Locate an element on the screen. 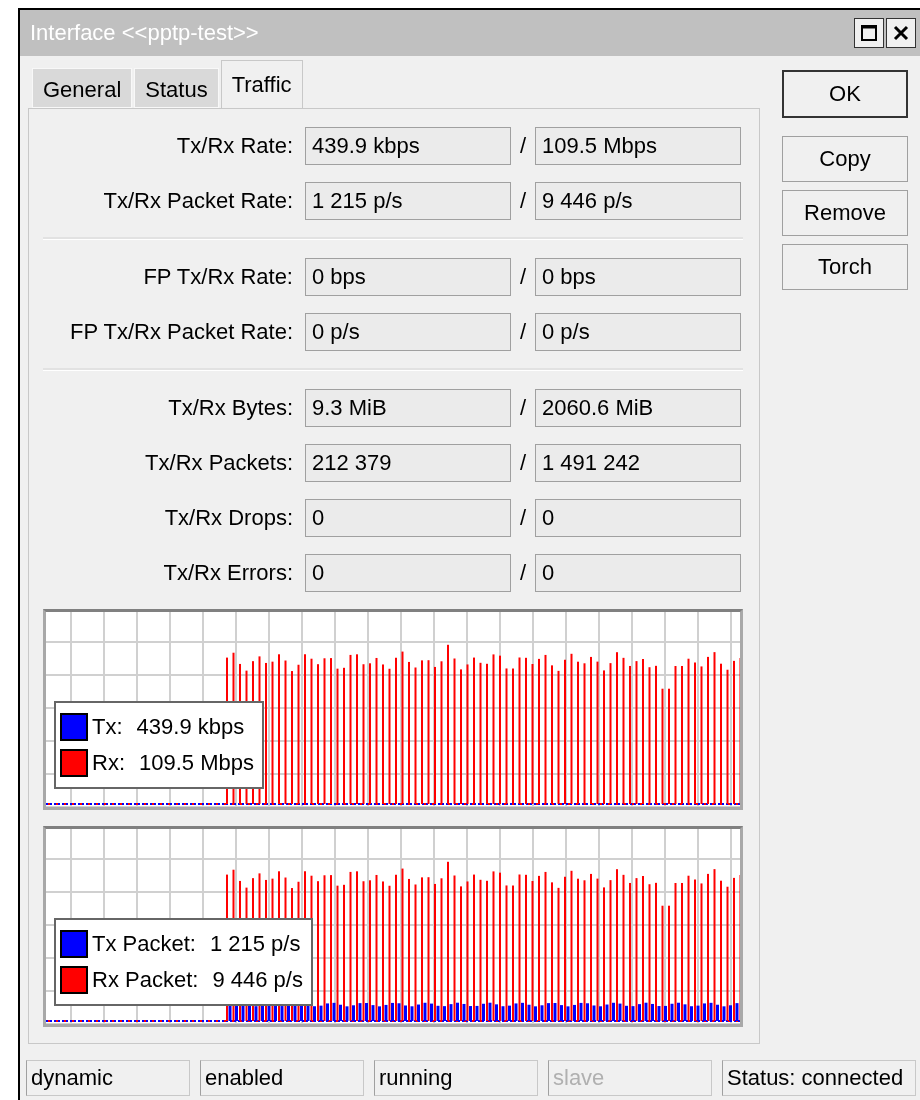  status-cell: dynamic is located at coordinates (108, 1078).